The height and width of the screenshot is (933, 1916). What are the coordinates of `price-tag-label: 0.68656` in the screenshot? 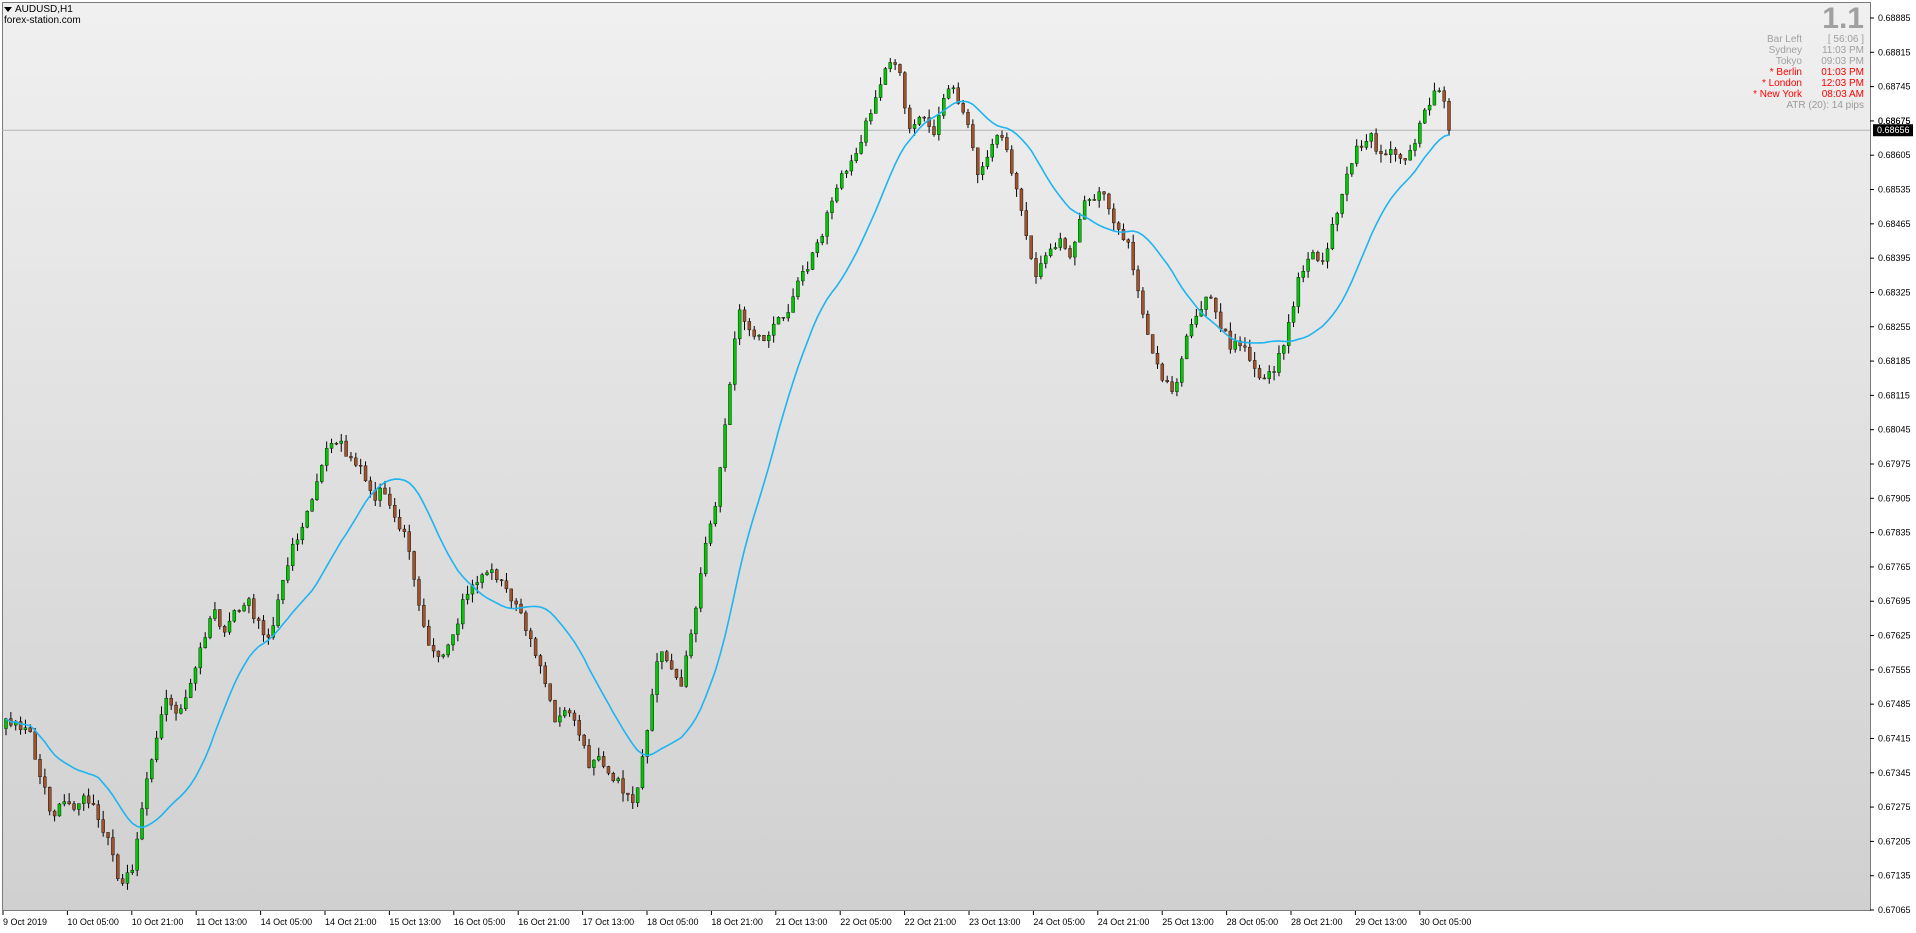 It's located at (1893, 130).